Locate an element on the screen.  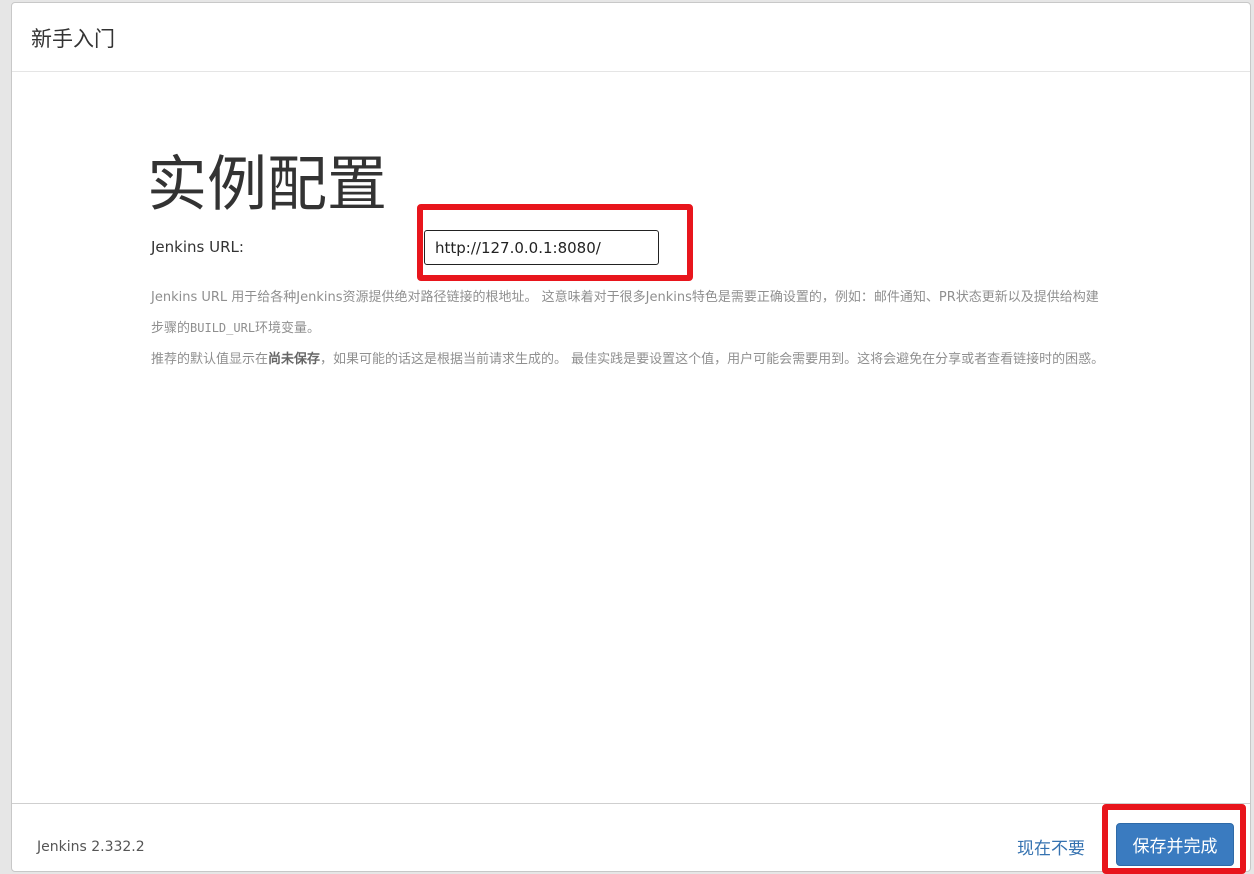
jenkins-url-input is located at coordinates (541, 247).